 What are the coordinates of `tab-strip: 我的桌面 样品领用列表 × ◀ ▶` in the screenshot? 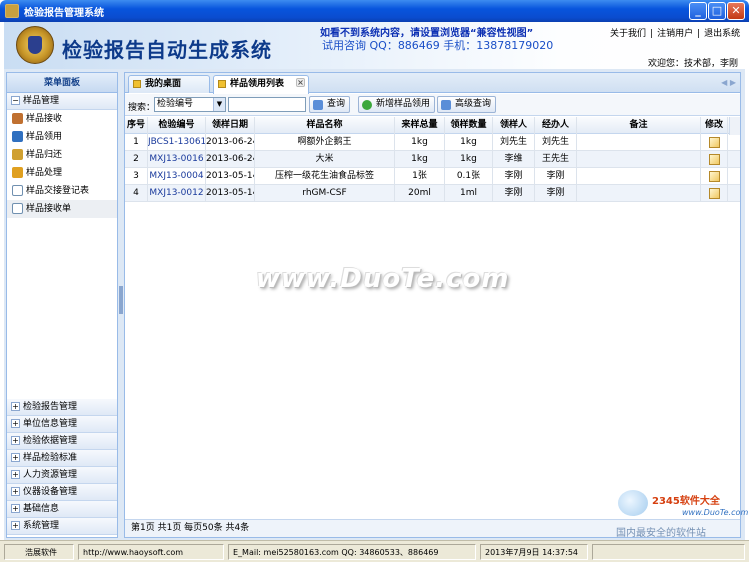 It's located at (432, 83).